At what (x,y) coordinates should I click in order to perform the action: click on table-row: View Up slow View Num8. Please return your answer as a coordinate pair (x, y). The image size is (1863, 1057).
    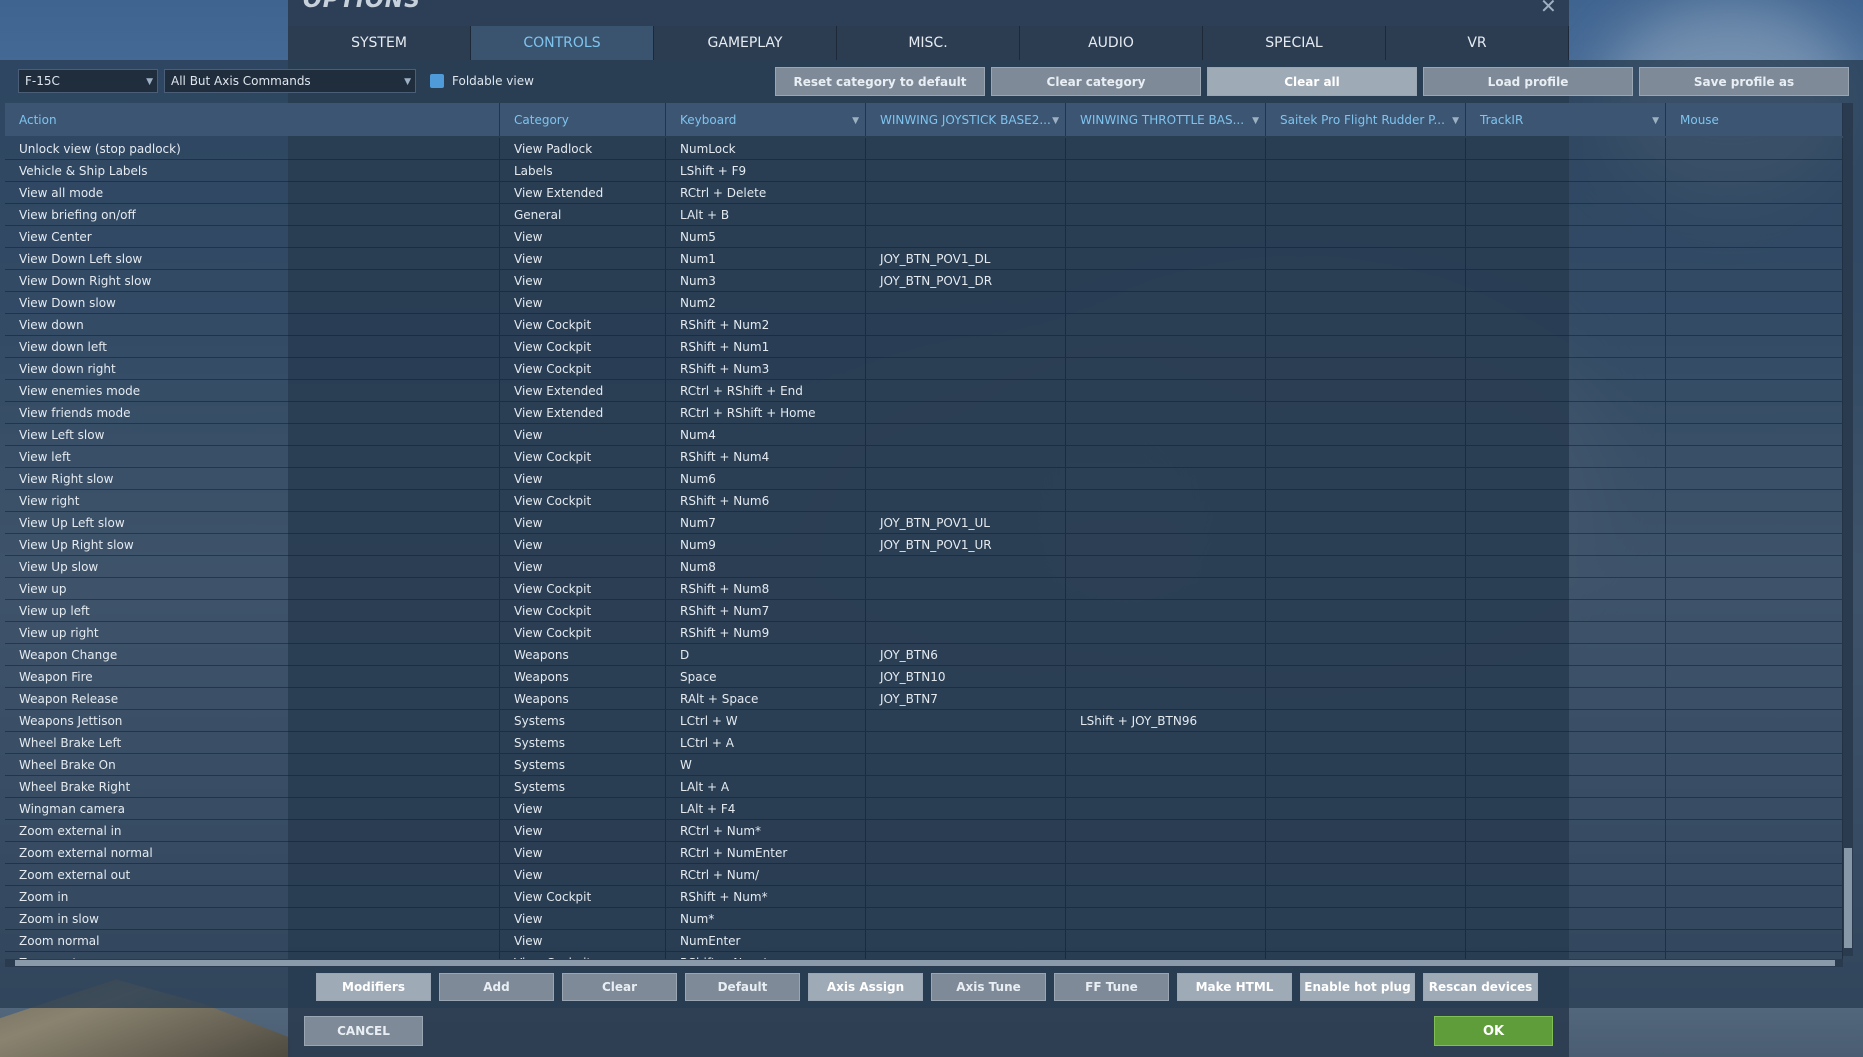
    Looking at the image, I should click on (924, 567).